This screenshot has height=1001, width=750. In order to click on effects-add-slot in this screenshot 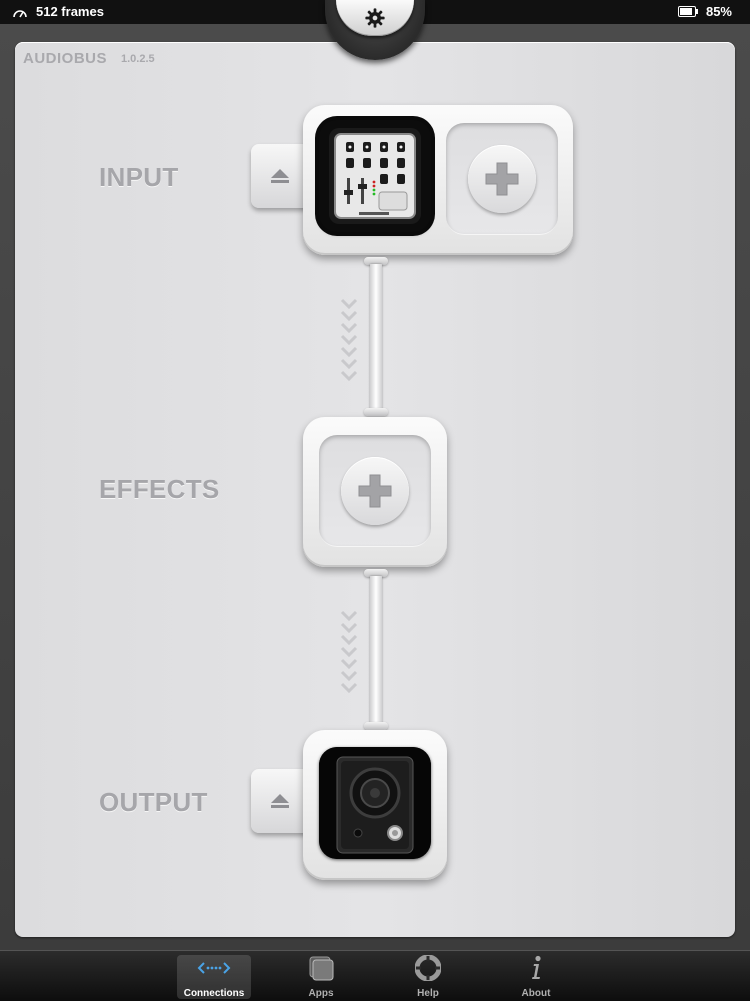, I will do `click(375, 491)`.